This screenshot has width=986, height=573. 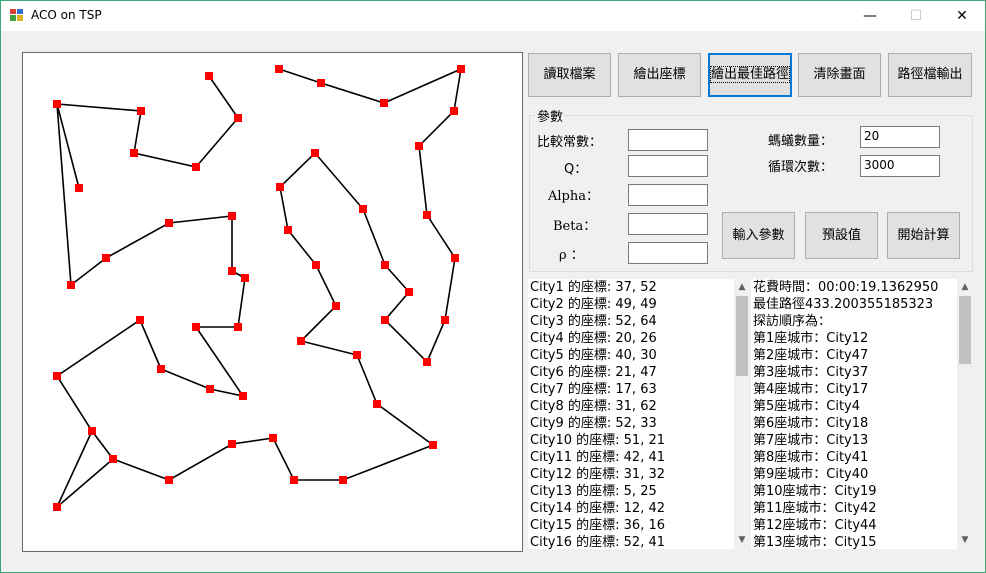 What do you see at coordinates (965, 414) in the screenshot?
I see `result-scrollbar: ▲ ▼` at bounding box center [965, 414].